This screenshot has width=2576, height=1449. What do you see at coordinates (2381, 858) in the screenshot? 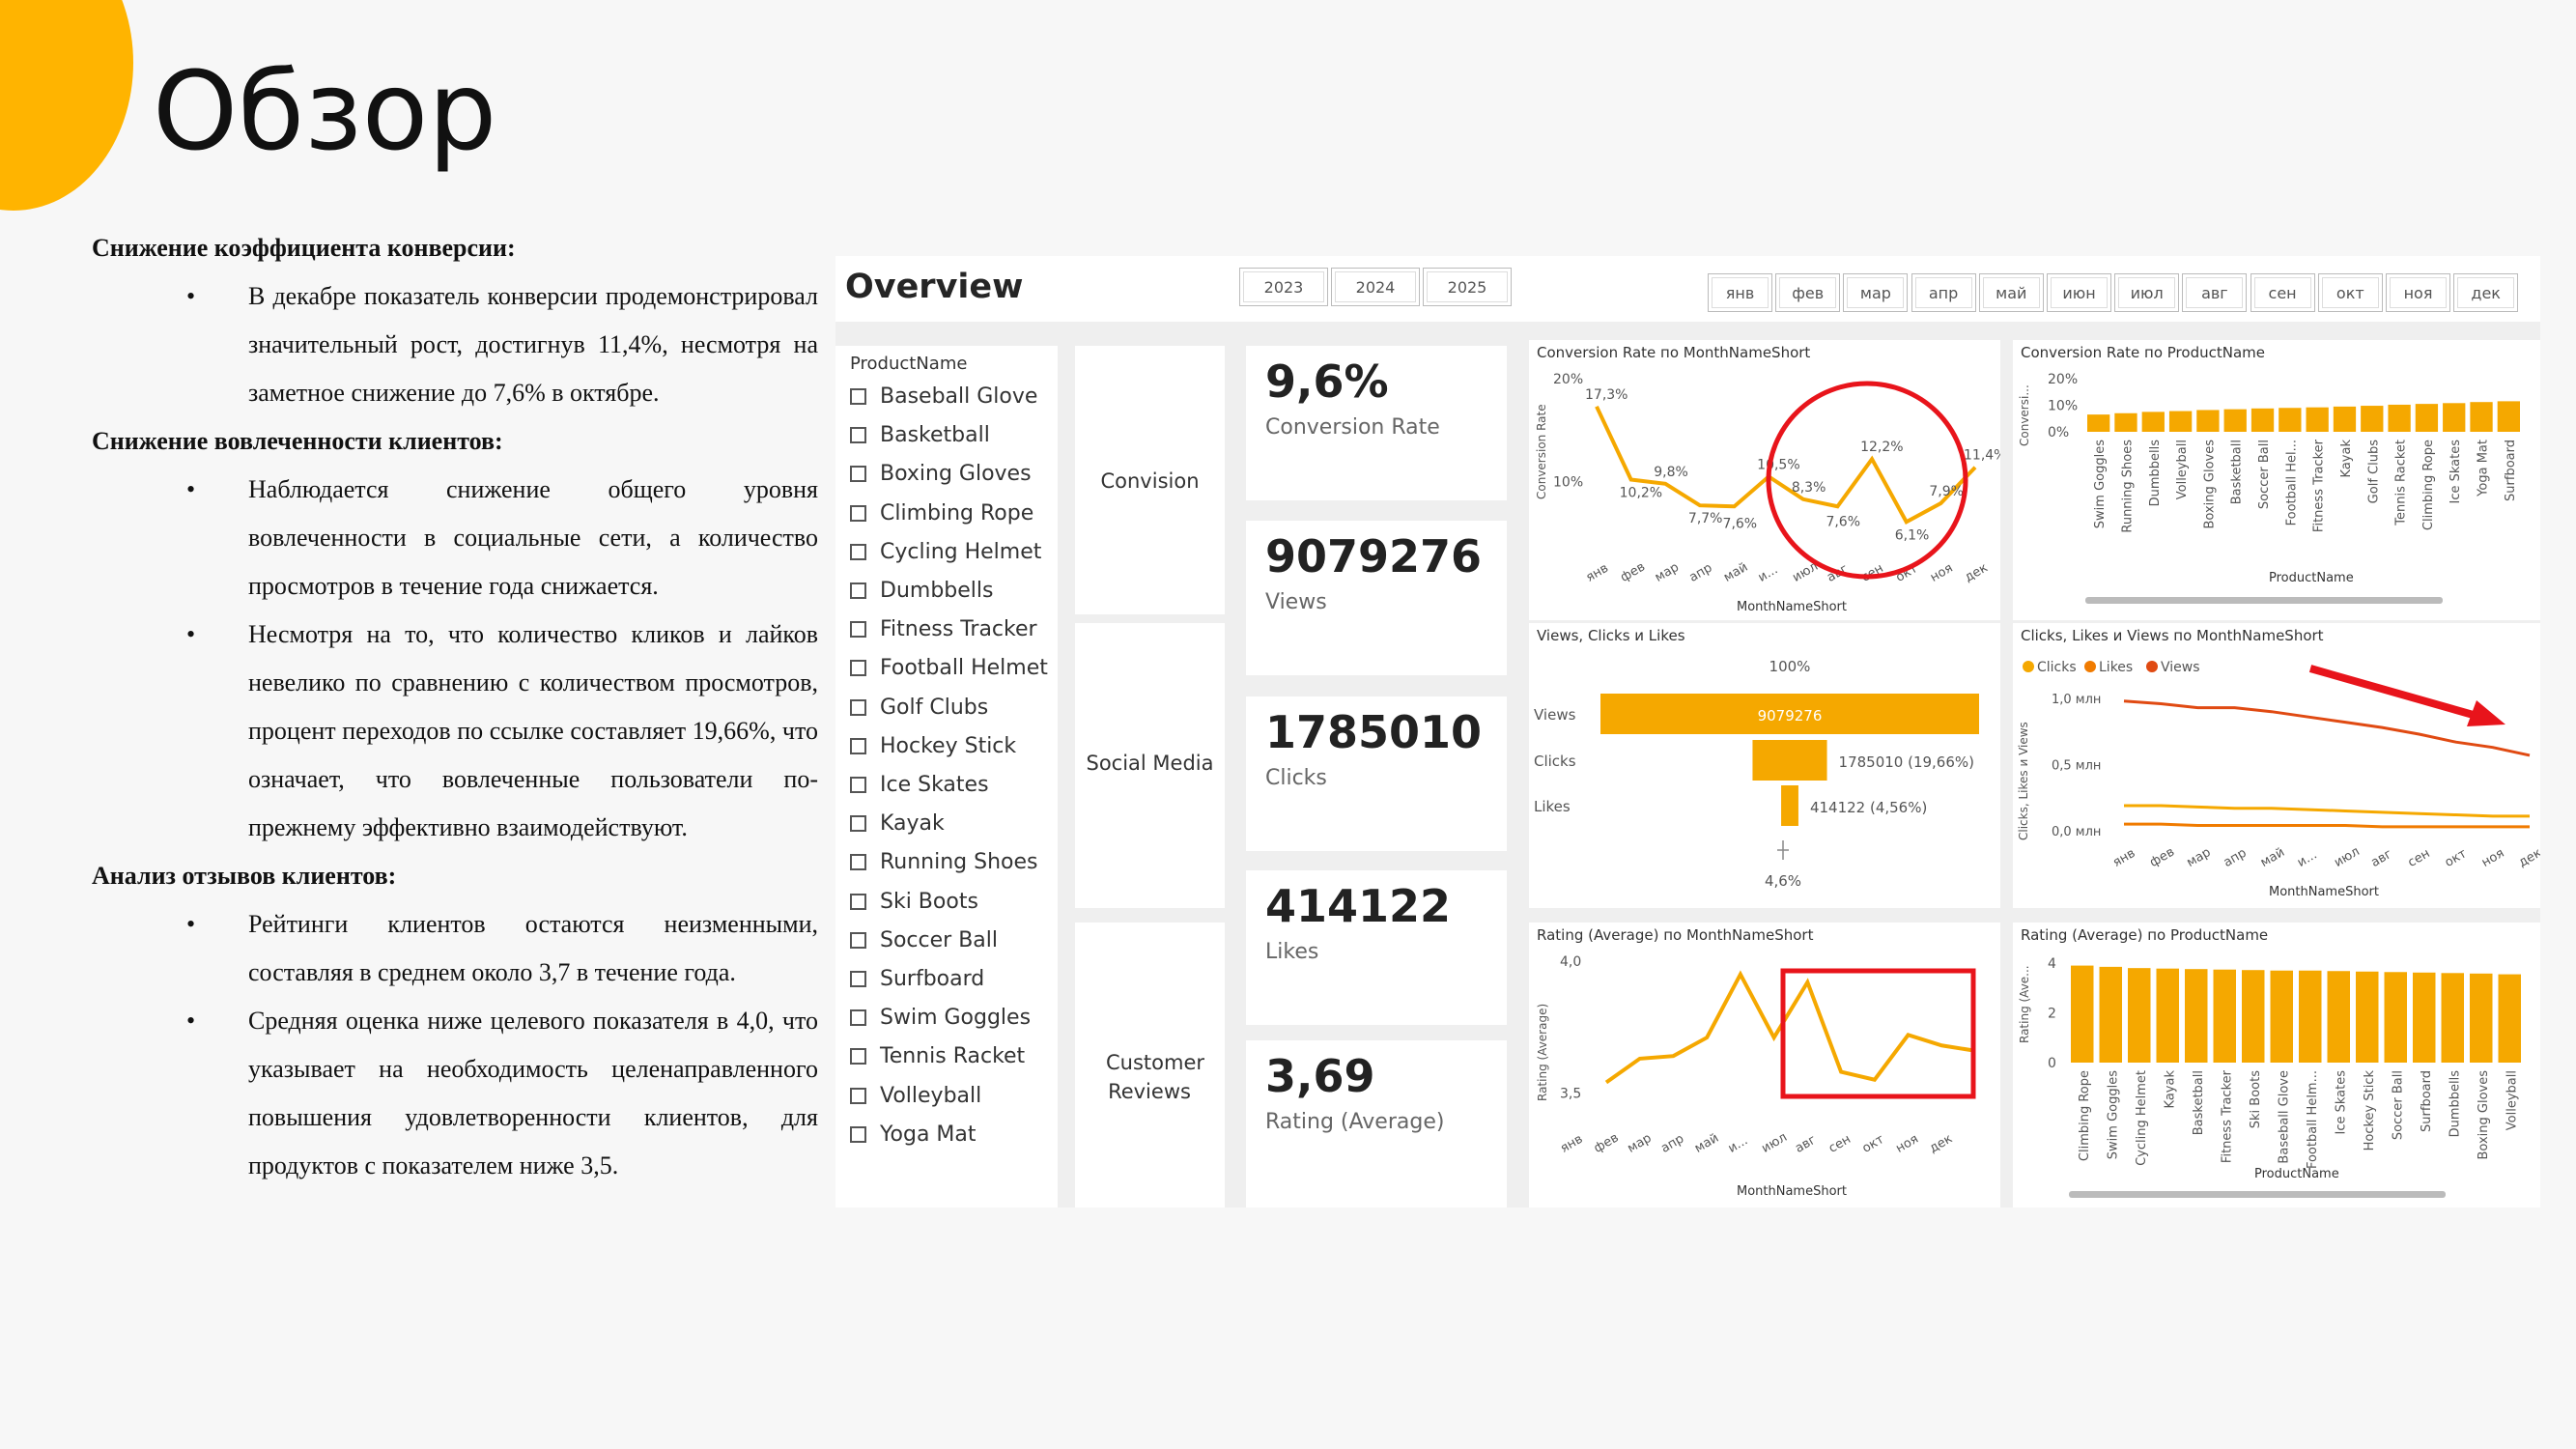
I see `x-tick-label: авг` at bounding box center [2381, 858].